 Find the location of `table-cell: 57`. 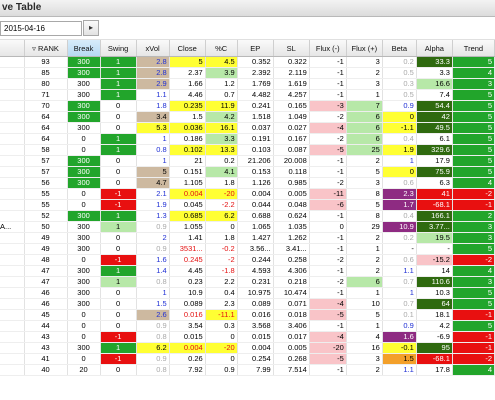

table-cell: 57 is located at coordinates (46, 161).